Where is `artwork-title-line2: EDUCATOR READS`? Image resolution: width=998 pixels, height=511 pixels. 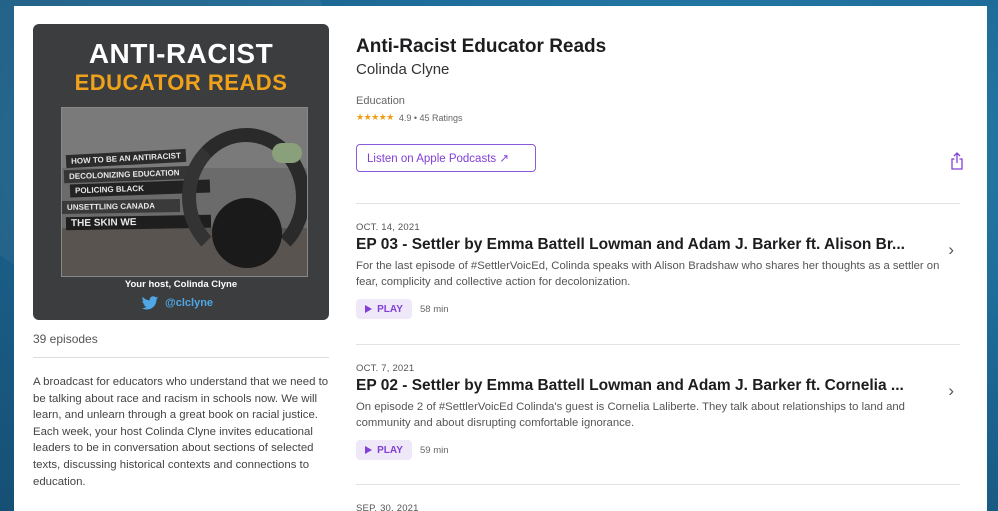 artwork-title-line2: EDUCATOR READS is located at coordinates (181, 82).